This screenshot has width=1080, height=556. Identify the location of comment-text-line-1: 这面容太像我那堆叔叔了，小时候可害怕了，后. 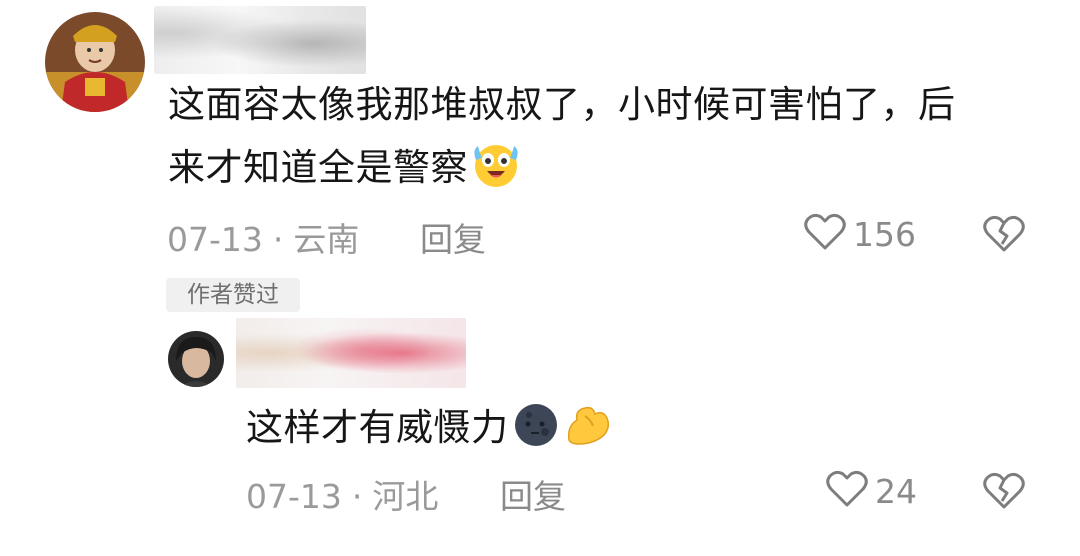
(562, 104).